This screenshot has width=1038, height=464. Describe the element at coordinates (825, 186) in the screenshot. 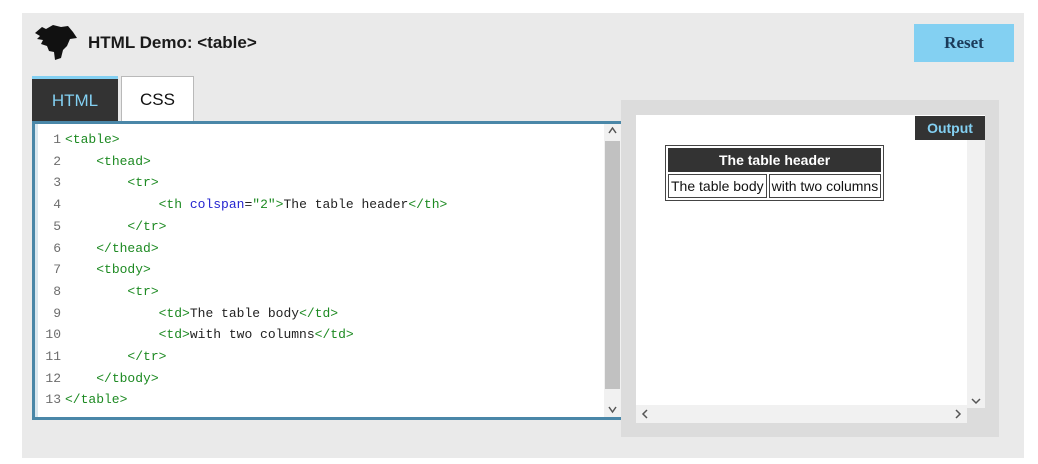

I see `output-table-cell: with two columns` at that location.